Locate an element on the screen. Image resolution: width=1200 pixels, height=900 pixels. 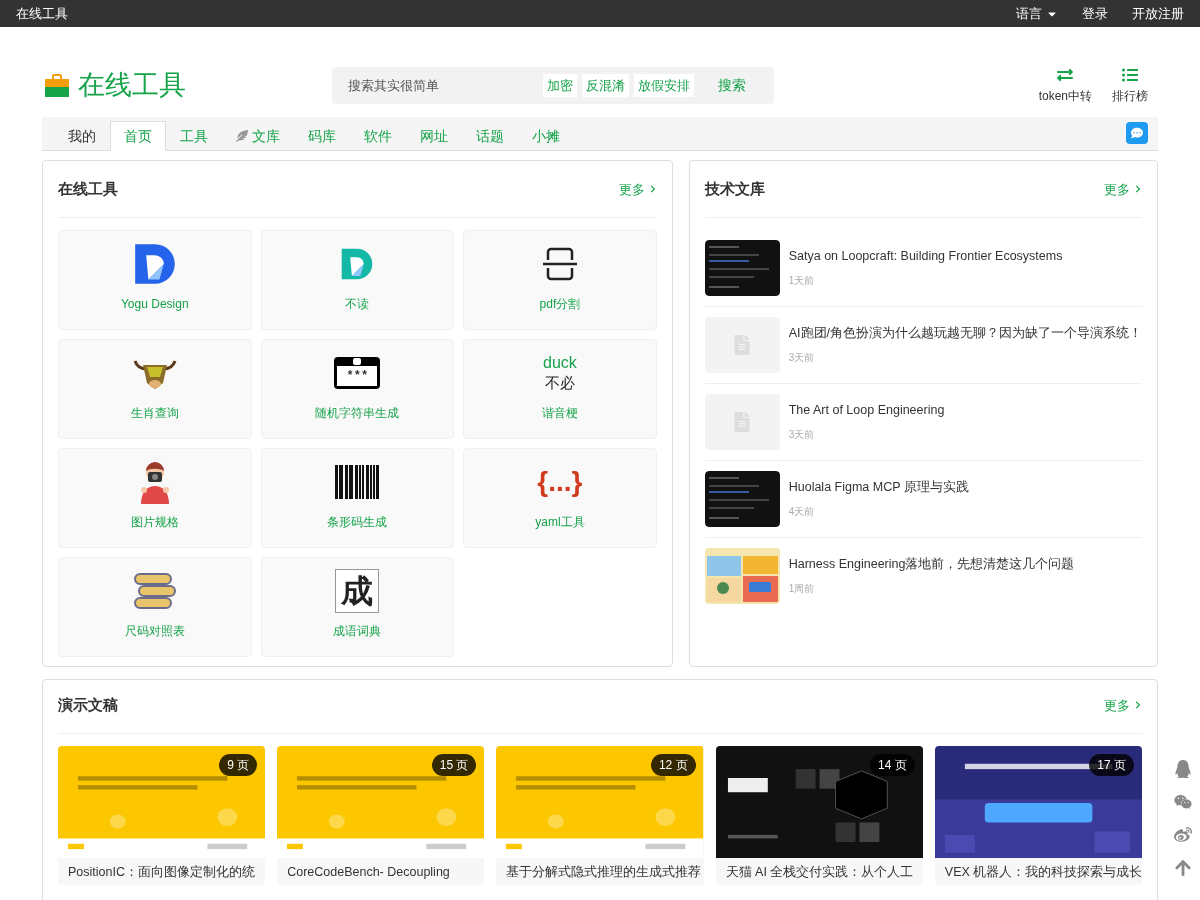
slide-card: 15 页 CoreCodeBench- Decoupling is located at coordinates (381, 815).